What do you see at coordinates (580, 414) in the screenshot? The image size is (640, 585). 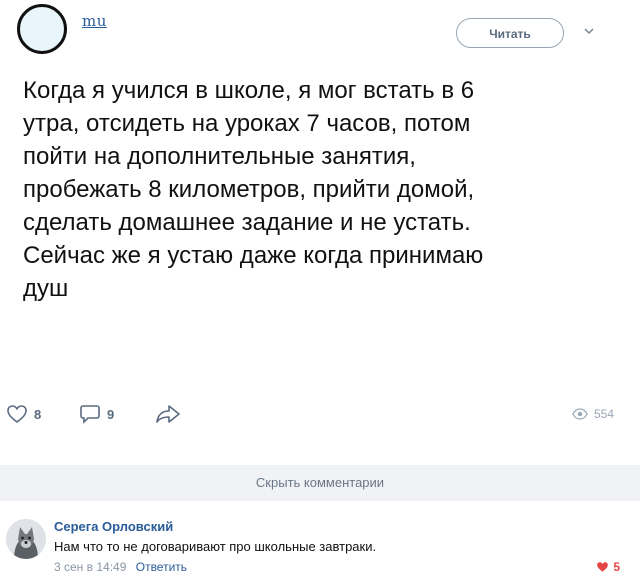 I see `eye-icon` at bounding box center [580, 414].